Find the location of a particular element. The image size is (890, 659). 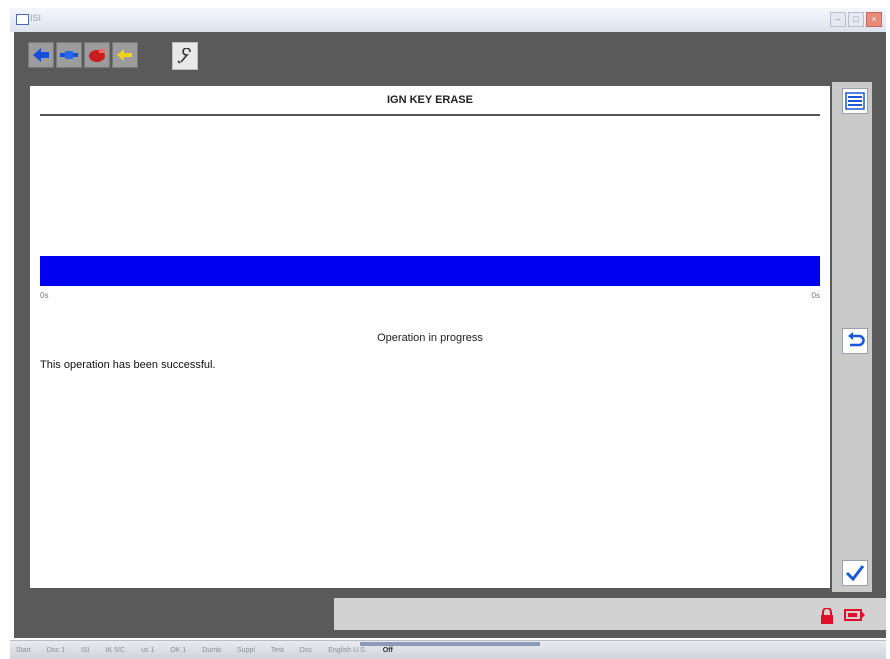

taskbar-item: Start is located at coordinates (23, 650).